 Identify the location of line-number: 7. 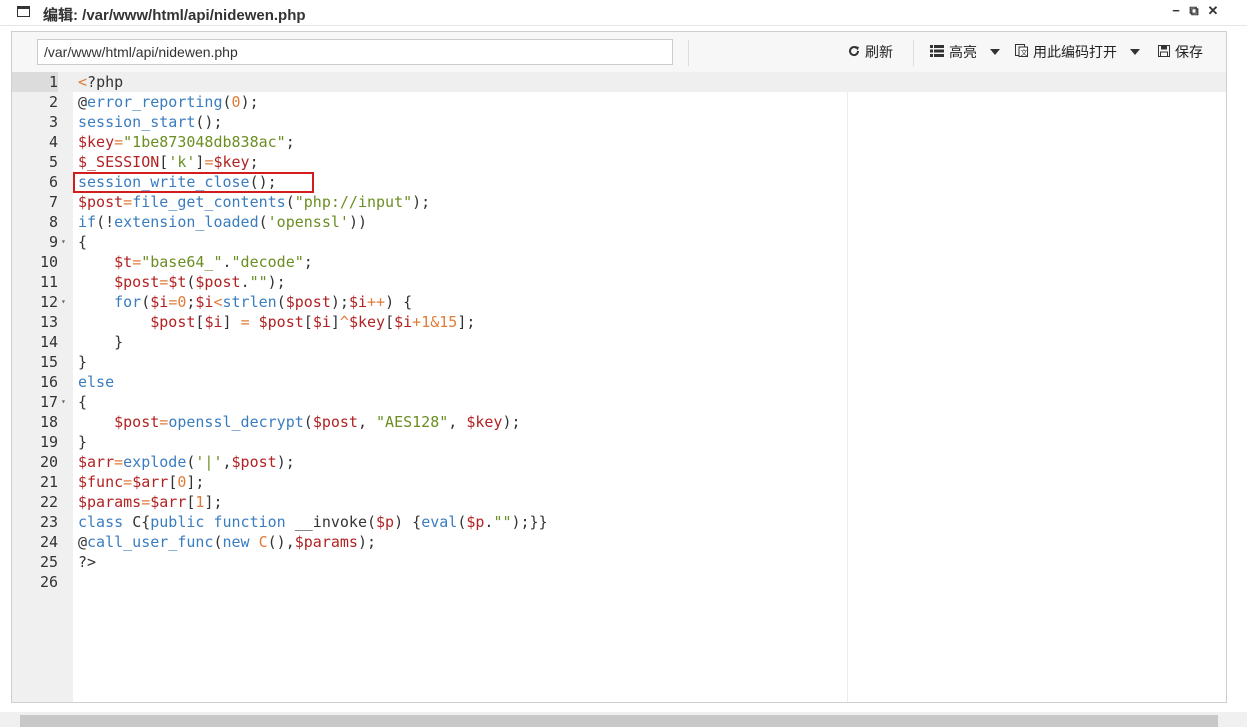
(53, 202).